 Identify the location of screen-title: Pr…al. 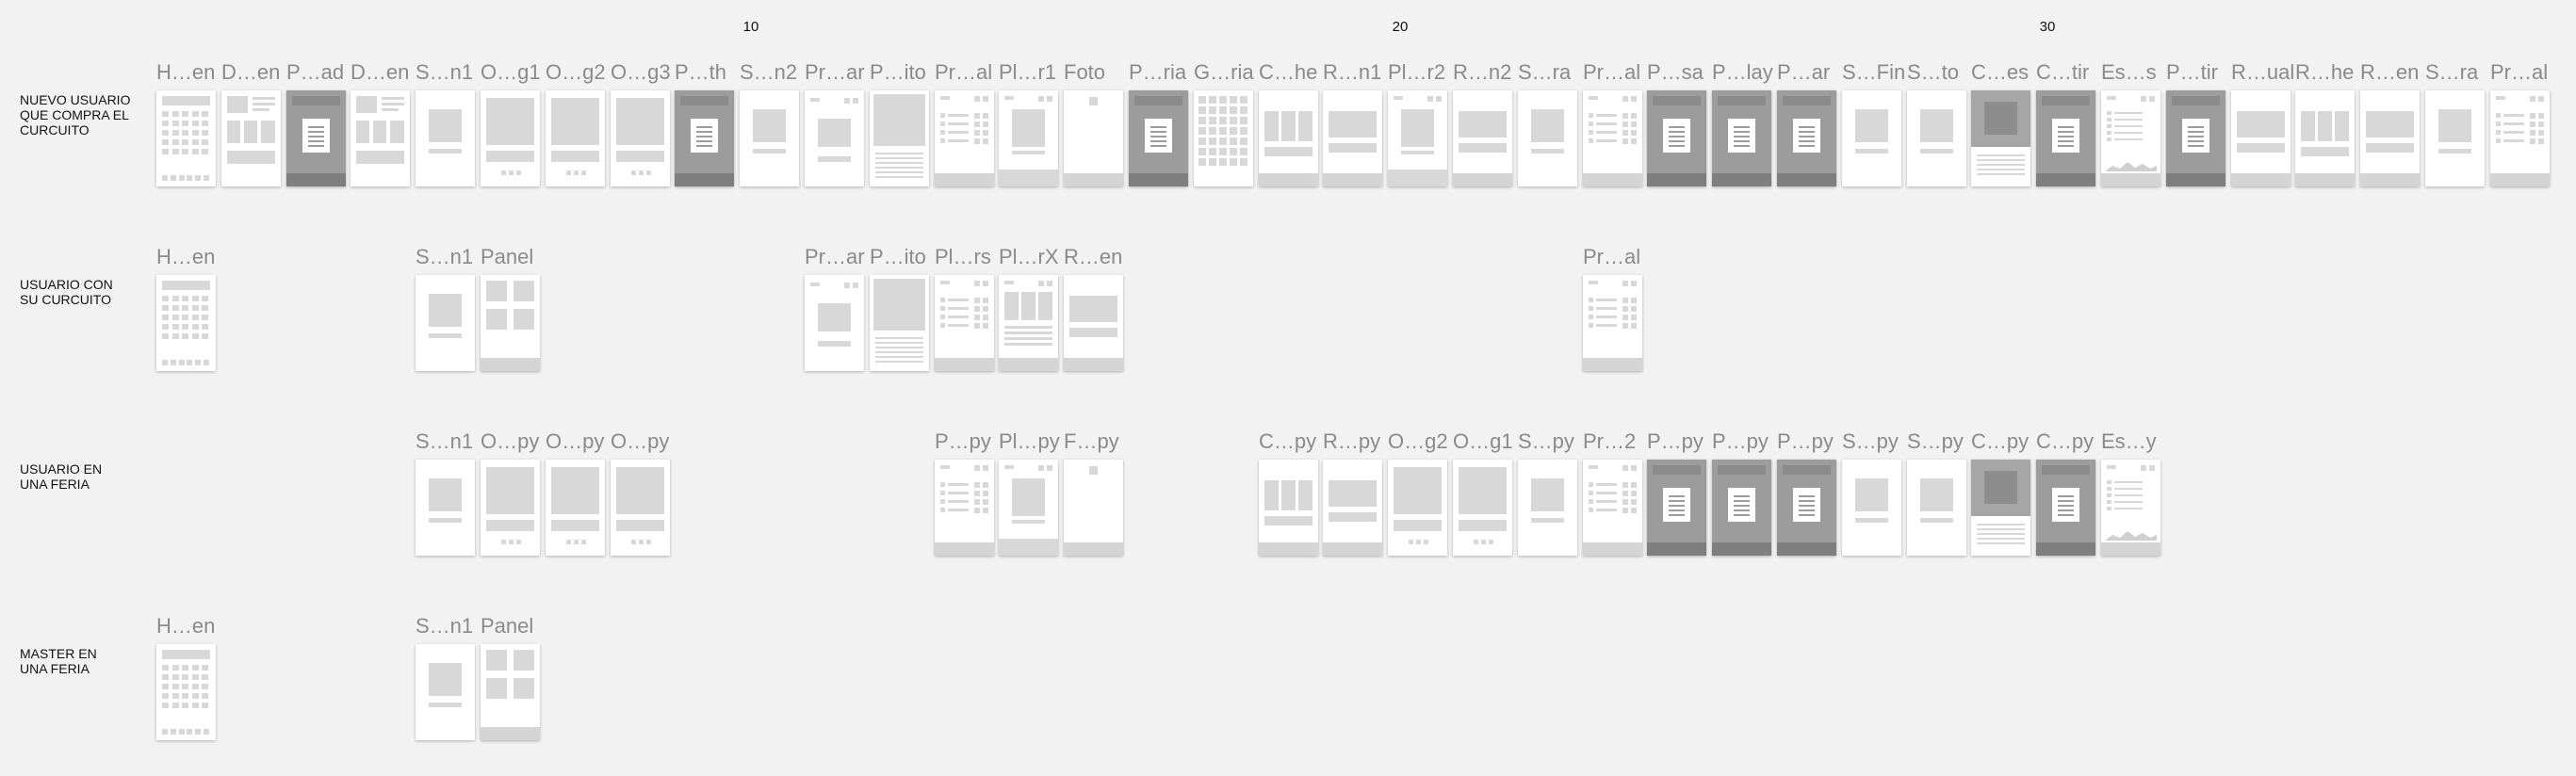
(1612, 72).